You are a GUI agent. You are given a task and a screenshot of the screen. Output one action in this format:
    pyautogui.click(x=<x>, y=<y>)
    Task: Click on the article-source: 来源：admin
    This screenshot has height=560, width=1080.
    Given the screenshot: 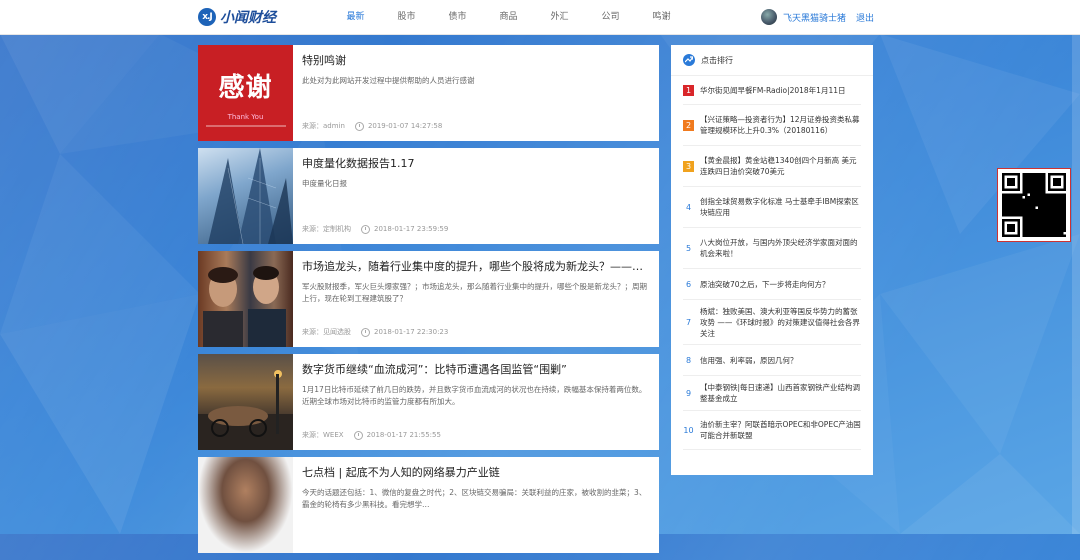 What is the action you would take?
    pyautogui.click(x=323, y=126)
    